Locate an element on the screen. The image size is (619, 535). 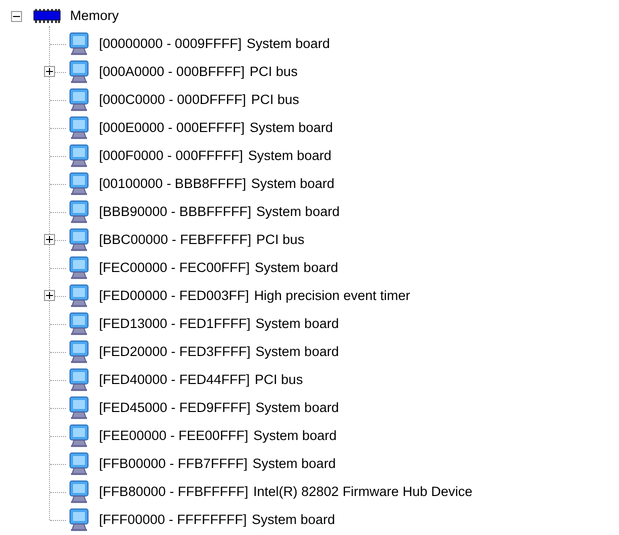
address-range-label: [FED13000 - FED1FFFF] is located at coordinates (175, 324).